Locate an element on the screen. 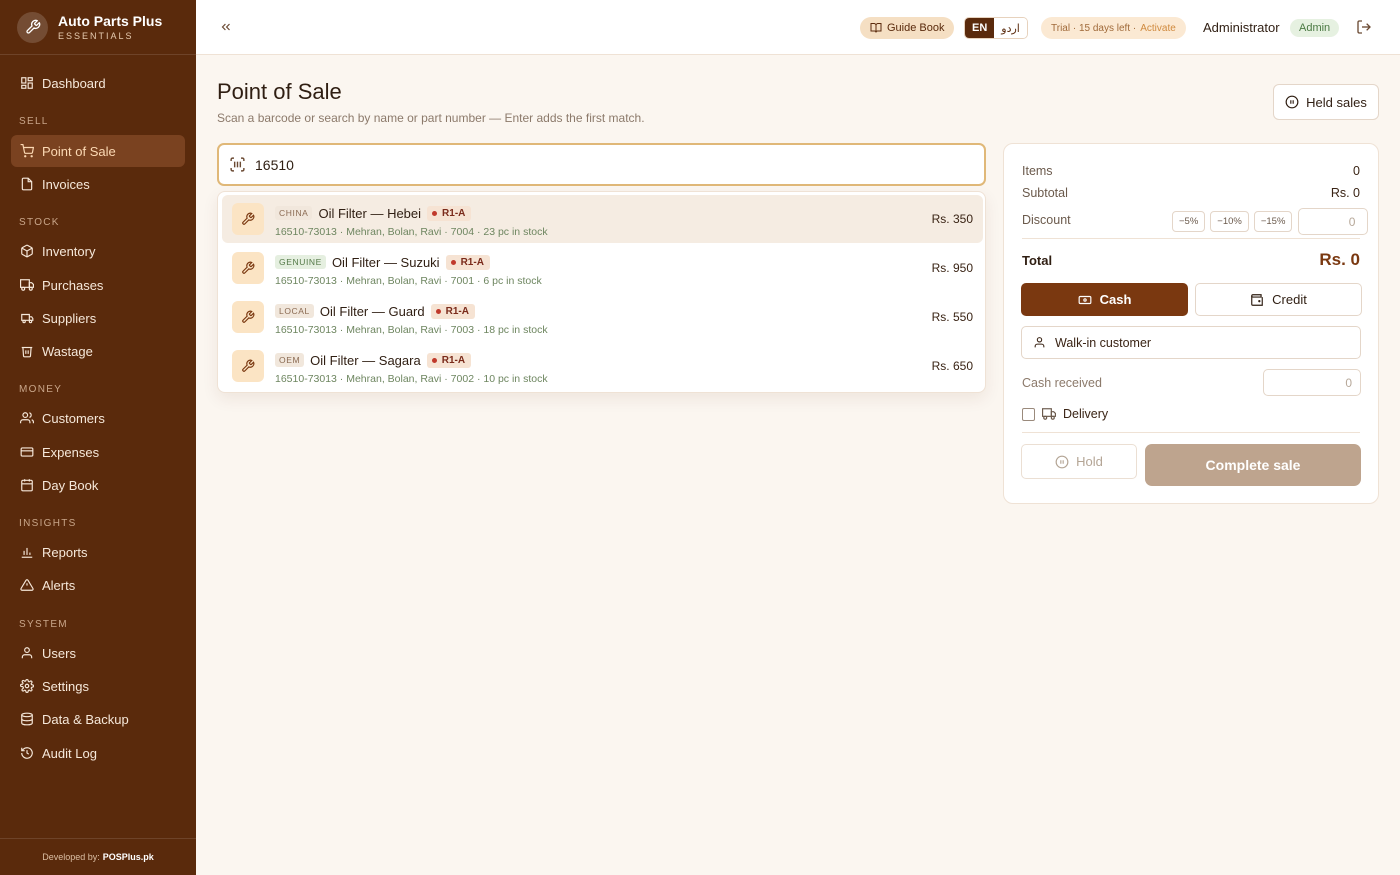 The width and height of the screenshot is (1400, 875). user-name: Administrator is located at coordinates (1241, 27).